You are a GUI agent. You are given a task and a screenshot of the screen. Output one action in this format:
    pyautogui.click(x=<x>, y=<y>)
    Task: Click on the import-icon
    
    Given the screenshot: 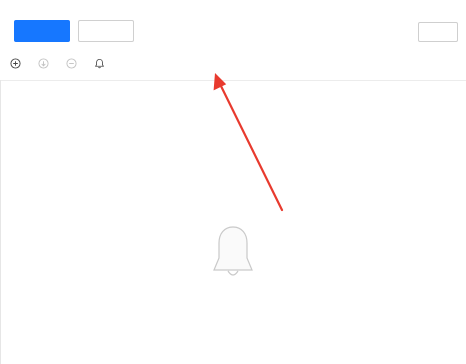 What is the action you would take?
    pyautogui.click(x=43, y=63)
    